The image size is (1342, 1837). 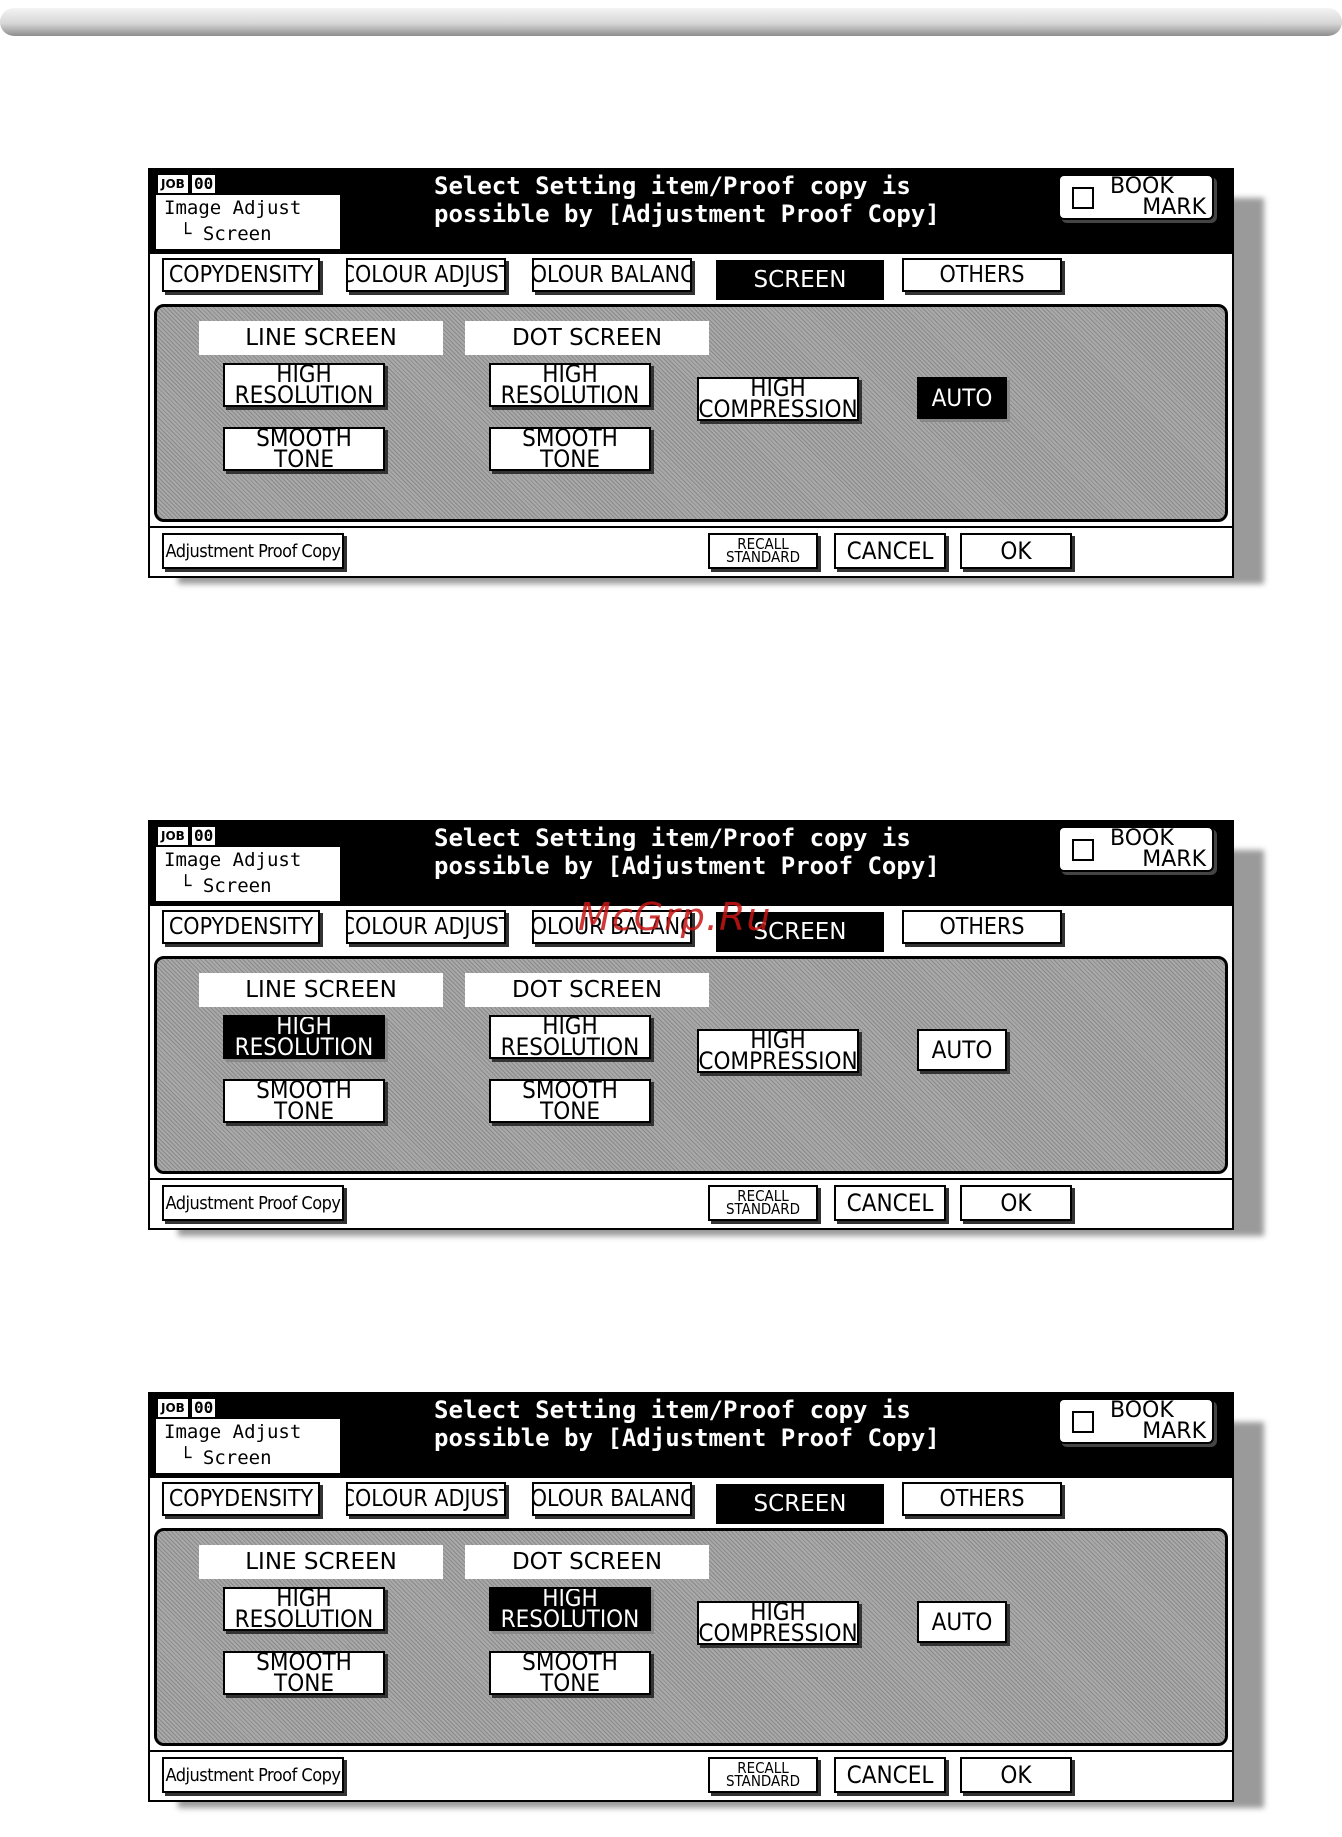 I want to click on bookmark-label-1: BOOK, so click(x=1142, y=838).